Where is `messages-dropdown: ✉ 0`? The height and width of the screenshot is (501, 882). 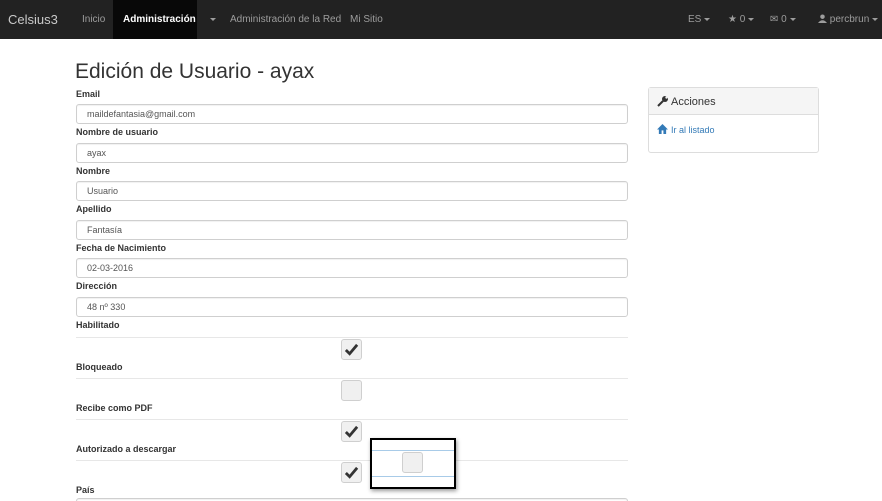 messages-dropdown: ✉ 0 is located at coordinates (783, 19).